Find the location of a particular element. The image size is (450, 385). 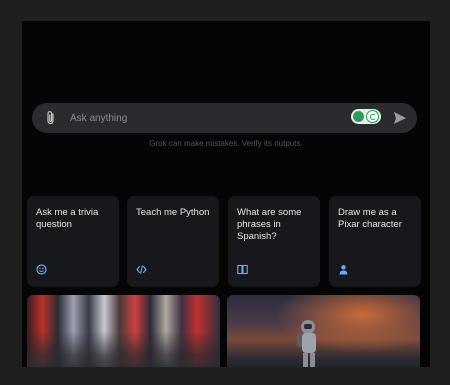

suggestion-card-python: Teach me Python is located at coordinates (173, 241).